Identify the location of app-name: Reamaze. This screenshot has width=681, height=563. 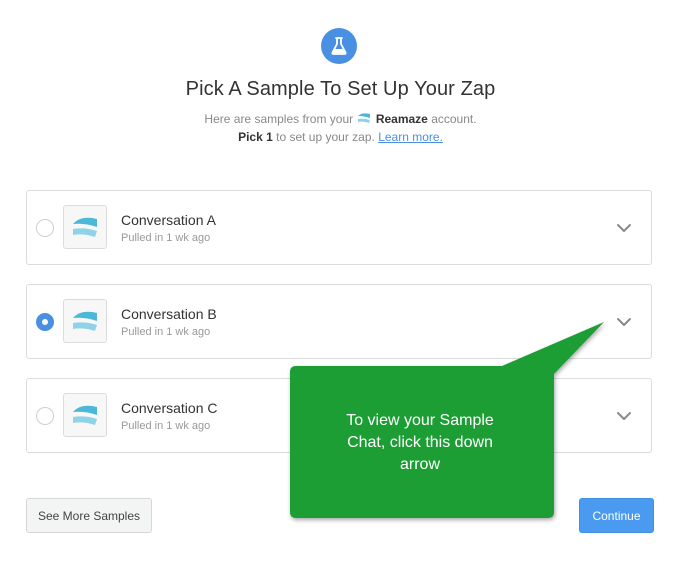
(401, 119).